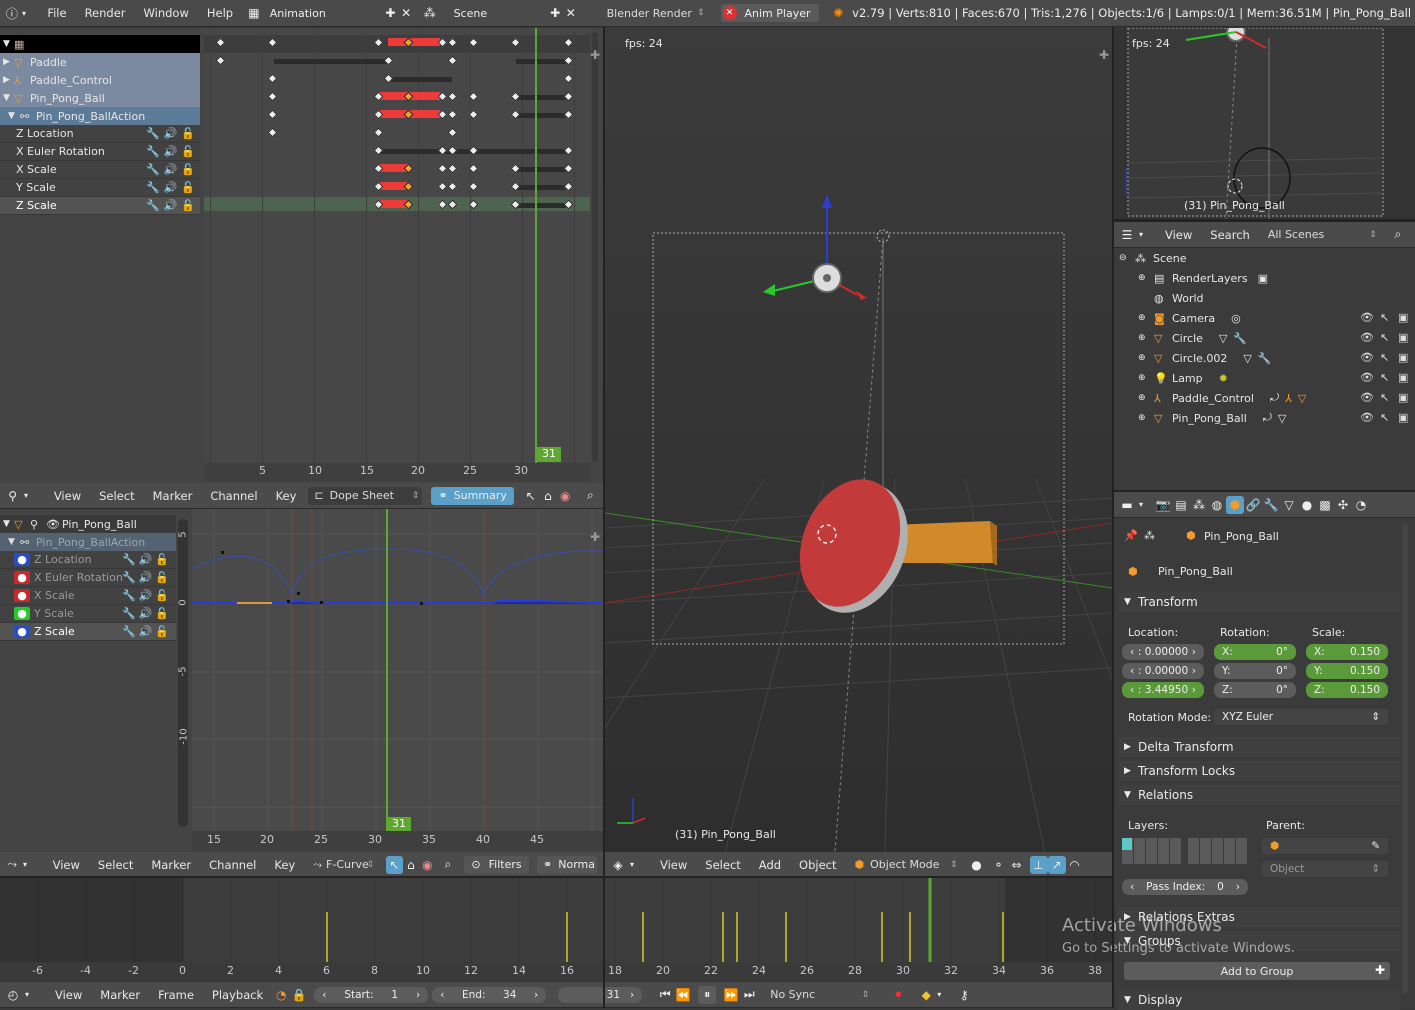  What do you see at coordinates (88, 614) in the screenshot?
I see `graph-fcurve-y-scale: ● Y Scale 🔧 🔊 🔓` at bounding box center [88, 614].